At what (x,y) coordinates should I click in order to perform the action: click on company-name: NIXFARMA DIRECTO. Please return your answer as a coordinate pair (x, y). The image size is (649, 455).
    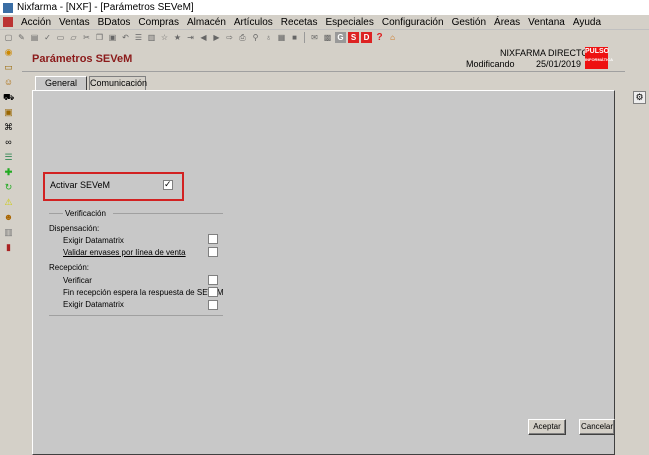
    Looking at the image, I should click on (544, 53).